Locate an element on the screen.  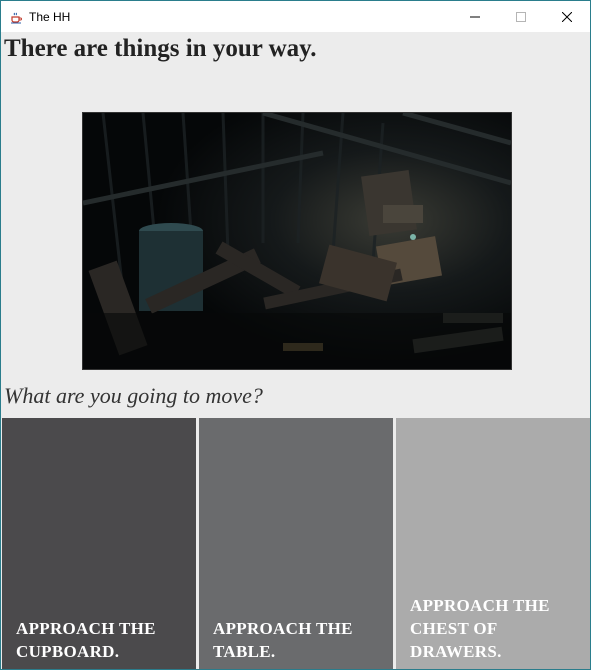
choice-table-label: APPROACH THE TABLE. is located at coordinates (283, 640).